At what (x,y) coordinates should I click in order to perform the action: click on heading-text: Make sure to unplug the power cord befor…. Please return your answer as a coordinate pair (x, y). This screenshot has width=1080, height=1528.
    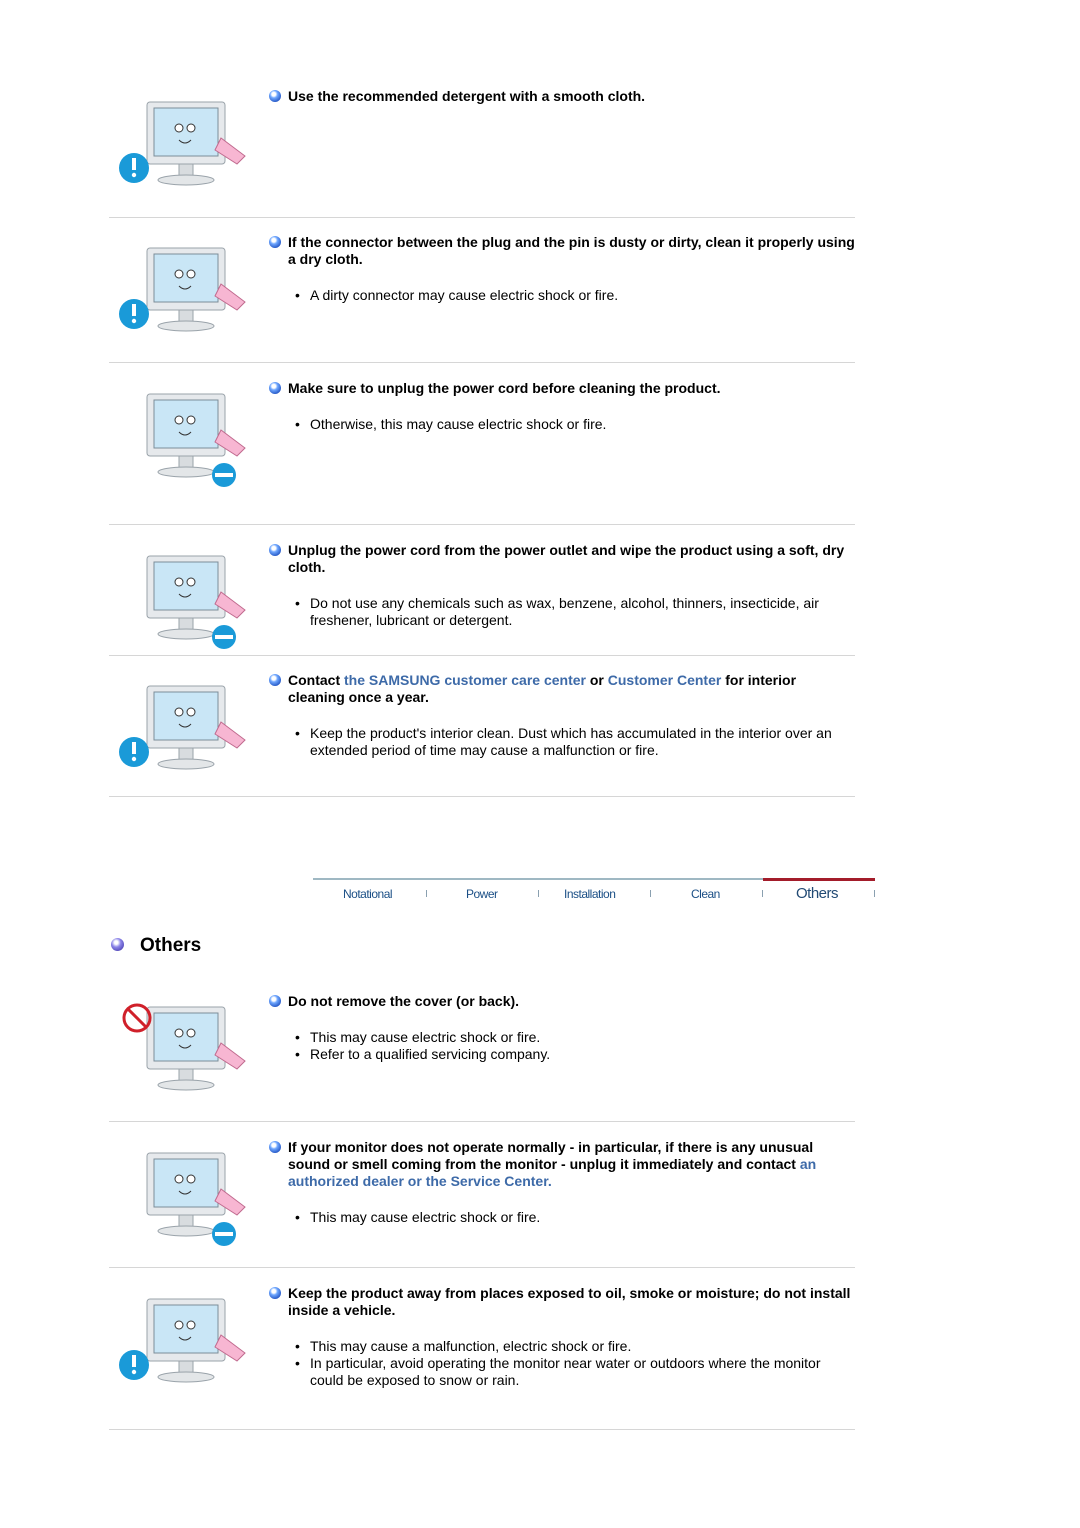
    Looking at the image, I should click on (504, 388).